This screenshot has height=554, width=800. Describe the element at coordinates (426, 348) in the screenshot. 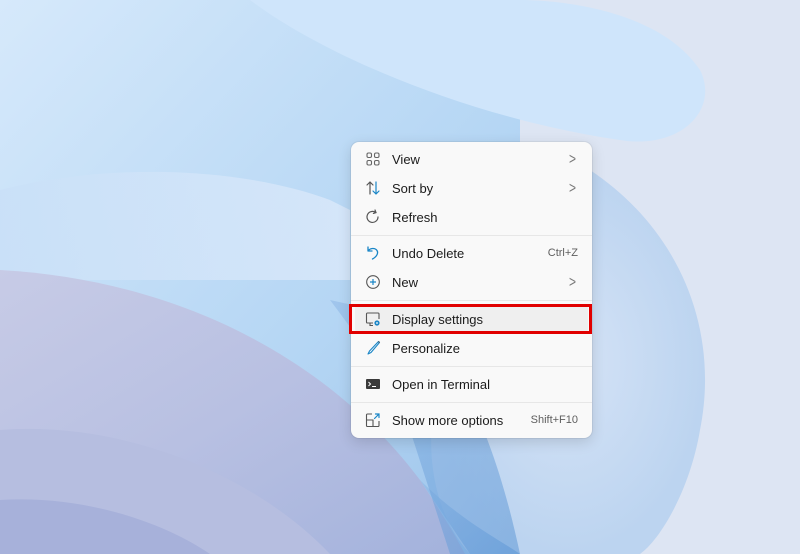

I see `menu-item-label: Personalize` at that location.